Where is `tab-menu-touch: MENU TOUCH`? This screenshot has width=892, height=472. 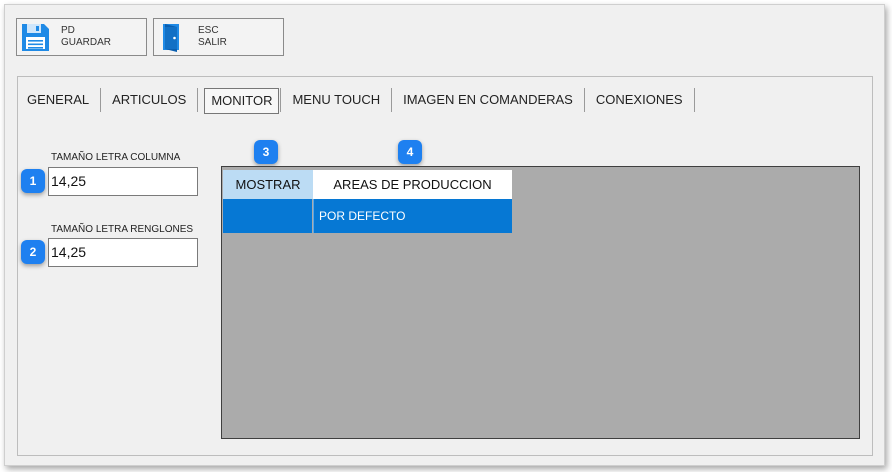
tab-menu-touch: MENU TOUCH is located at coordinates (336, 100).